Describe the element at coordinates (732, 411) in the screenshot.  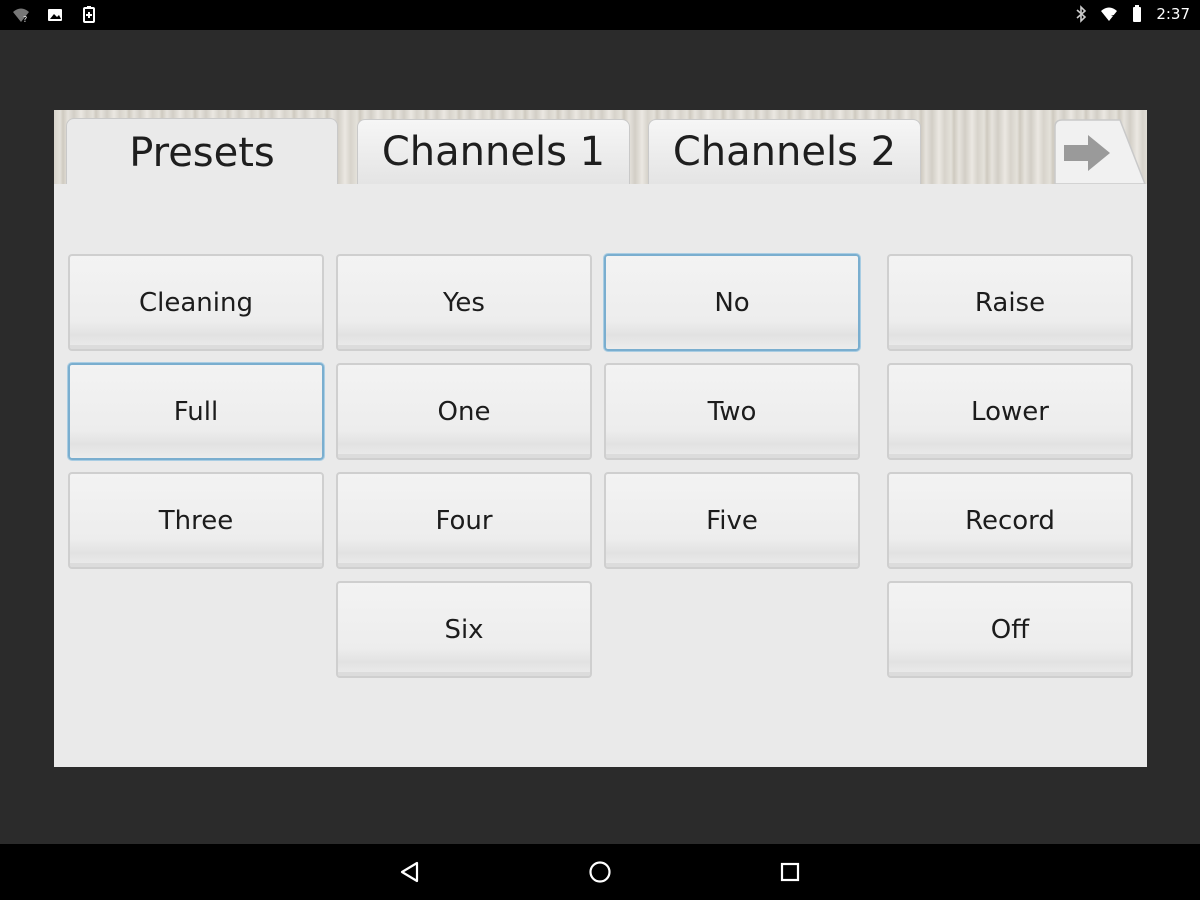
I see `preset-two-button: Two` at that location.